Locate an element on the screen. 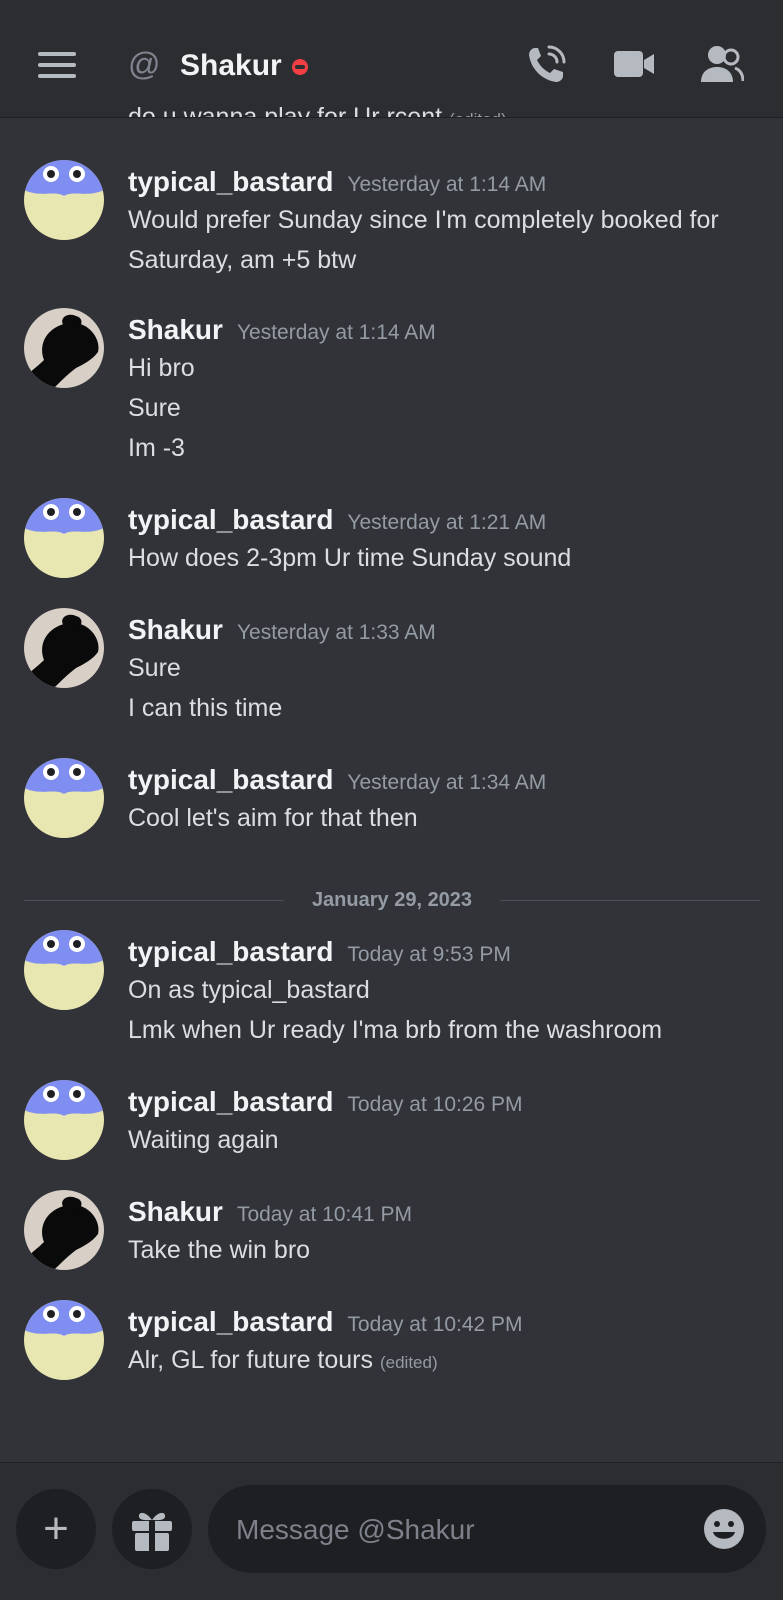 This screenshot has width=783, height=1600. message-text: Im -3 is located at coordinates (156, 448).